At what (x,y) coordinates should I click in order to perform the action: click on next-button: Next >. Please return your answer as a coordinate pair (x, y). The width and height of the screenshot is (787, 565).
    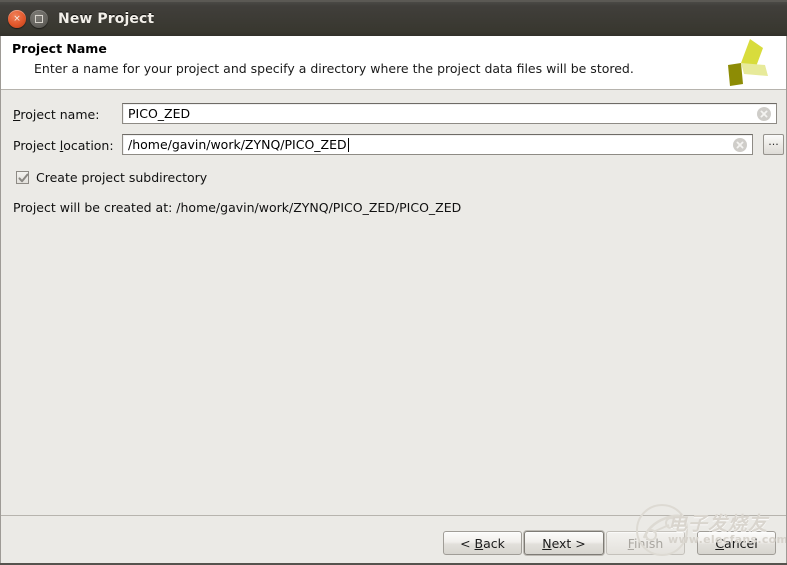
    Looking at the image, I should click on (564, 543).